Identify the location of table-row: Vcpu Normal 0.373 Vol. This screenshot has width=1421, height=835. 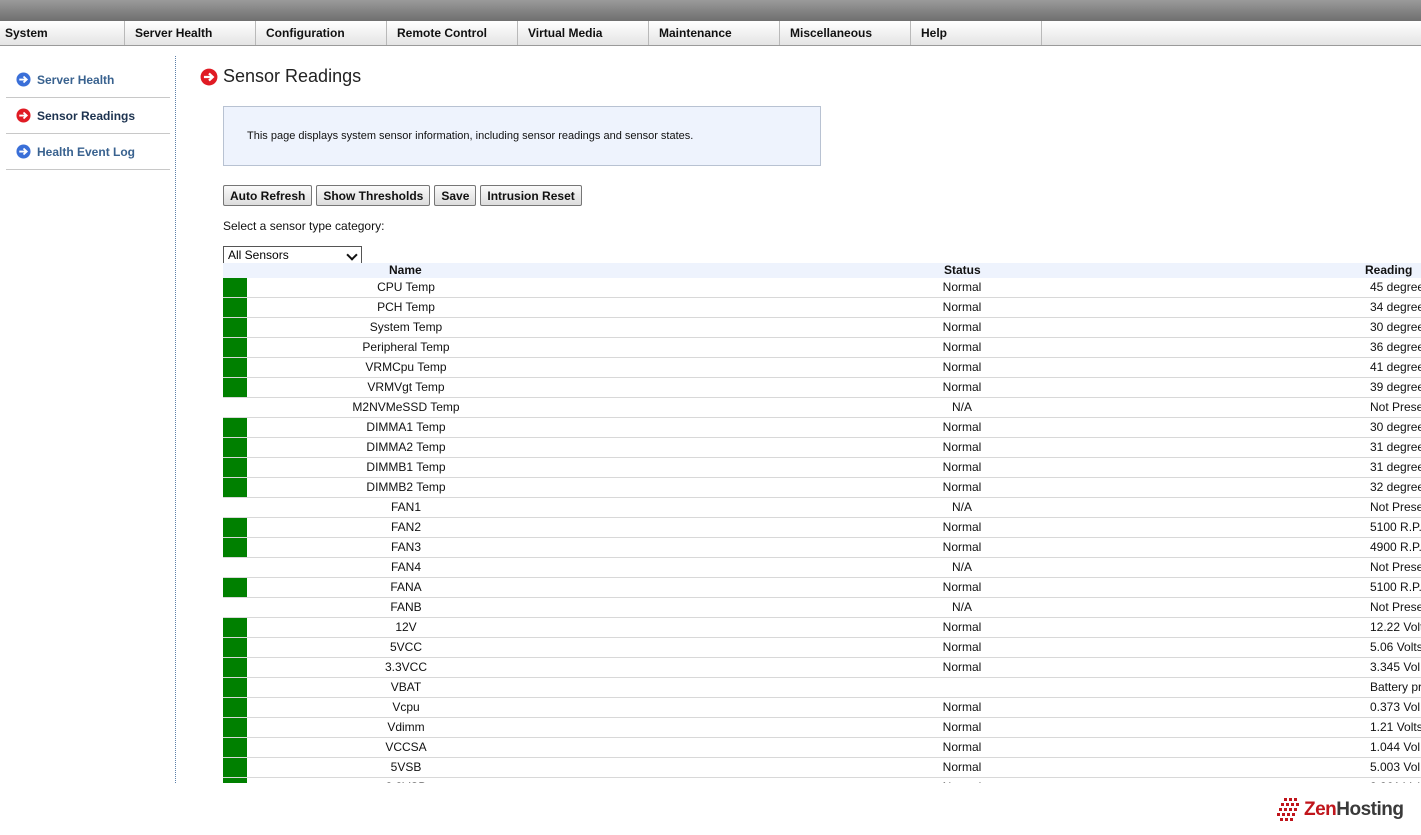
(822, 708).